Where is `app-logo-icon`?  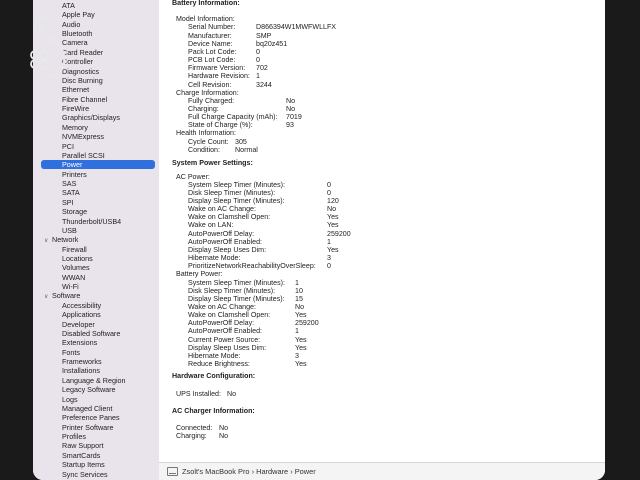
app-logo-icon is located at coordinates (48, 46).